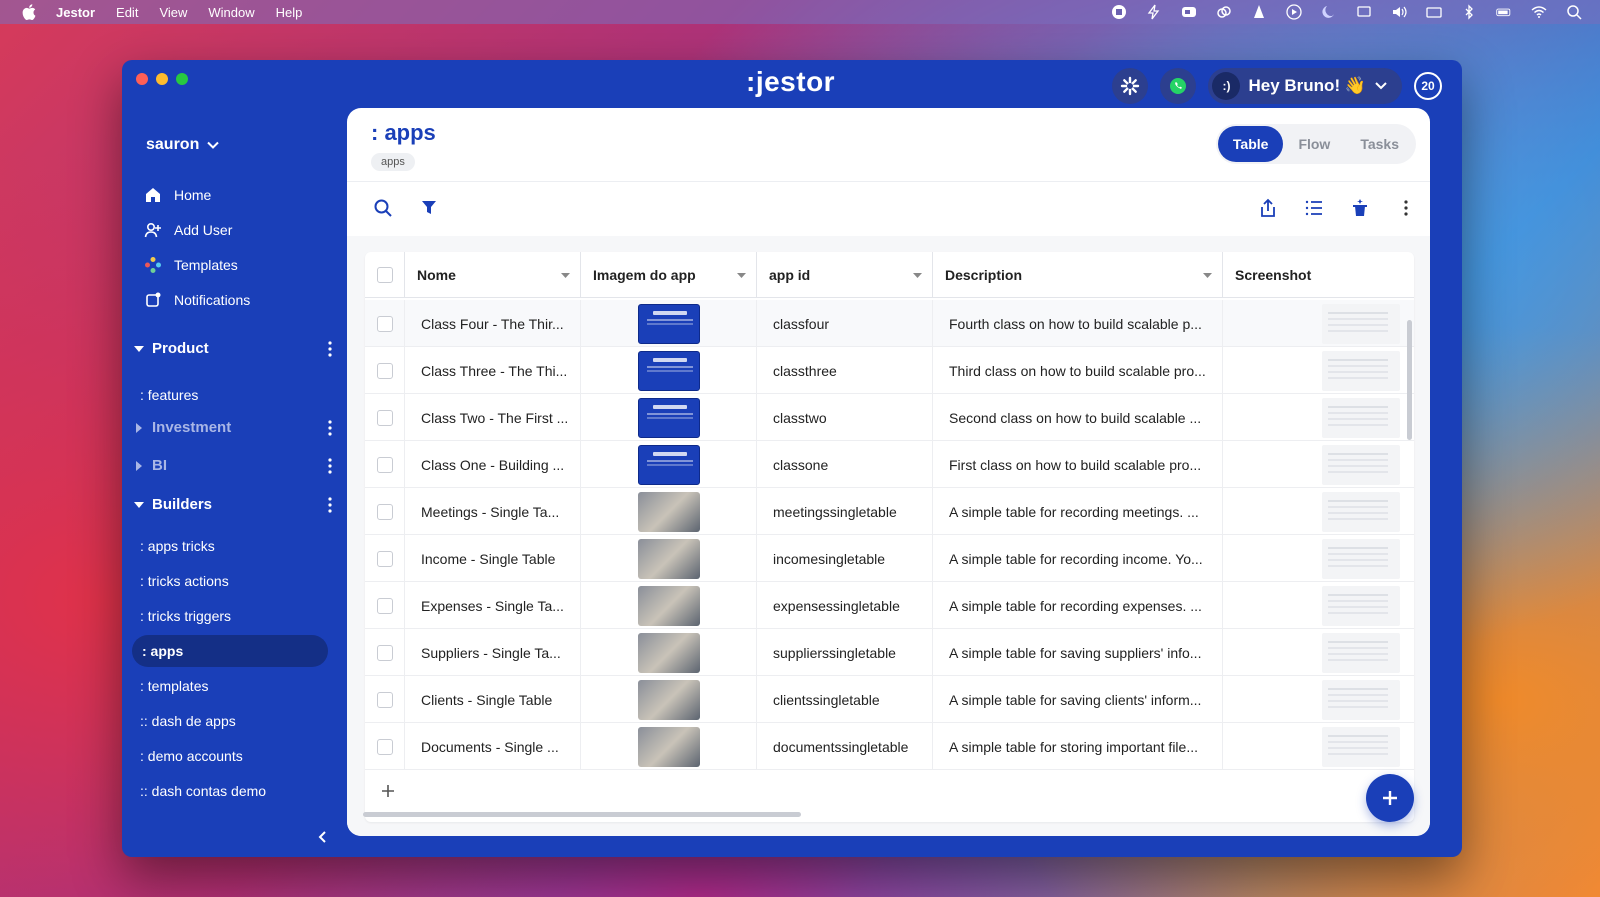  Describe the element at coordinates (184, 581) in the screenshot. I see `sidebar-item-tricks-actions: : tricks actions` at that location.